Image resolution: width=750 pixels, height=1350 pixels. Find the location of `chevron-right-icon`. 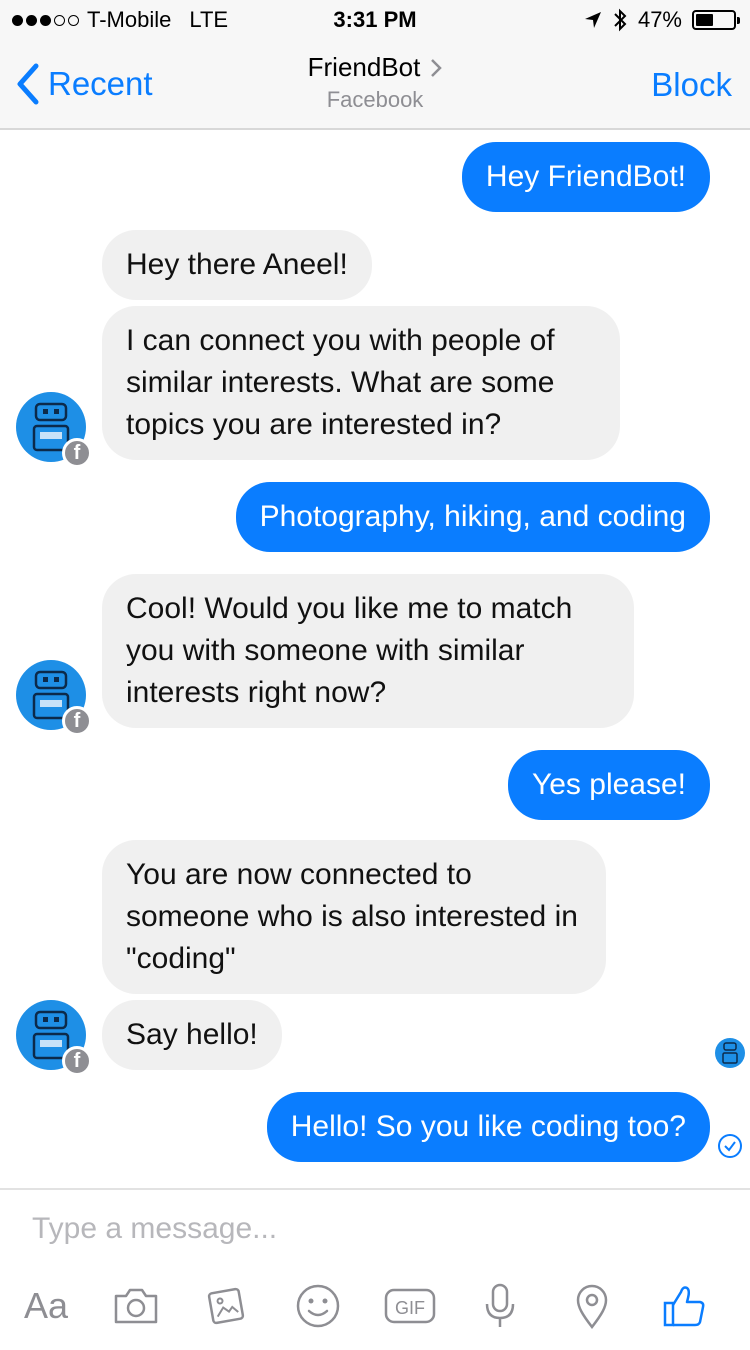

chevron-right-icon is located at coordinates (437, 67).